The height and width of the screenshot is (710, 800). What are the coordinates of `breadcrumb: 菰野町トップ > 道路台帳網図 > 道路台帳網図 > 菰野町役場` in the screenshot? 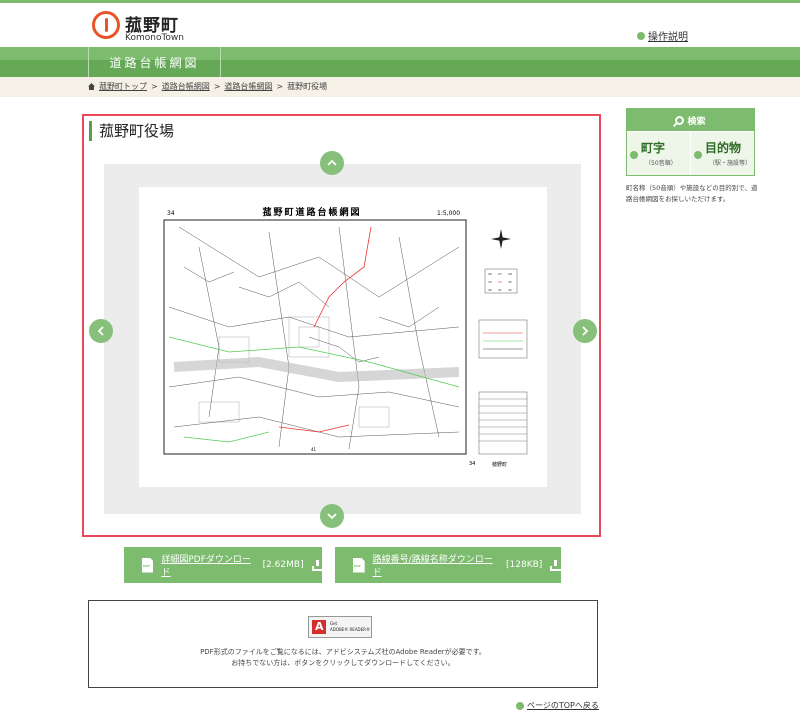 It's located at (207, 86).